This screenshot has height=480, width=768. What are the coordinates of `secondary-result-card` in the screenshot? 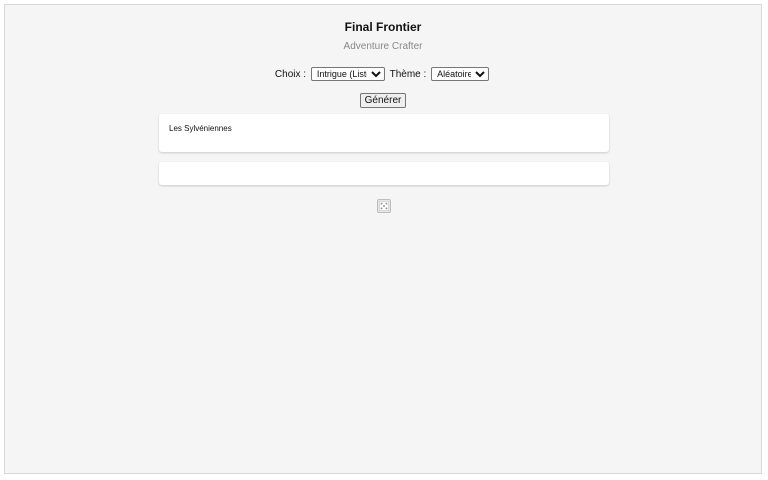 It's located at (384, 173).